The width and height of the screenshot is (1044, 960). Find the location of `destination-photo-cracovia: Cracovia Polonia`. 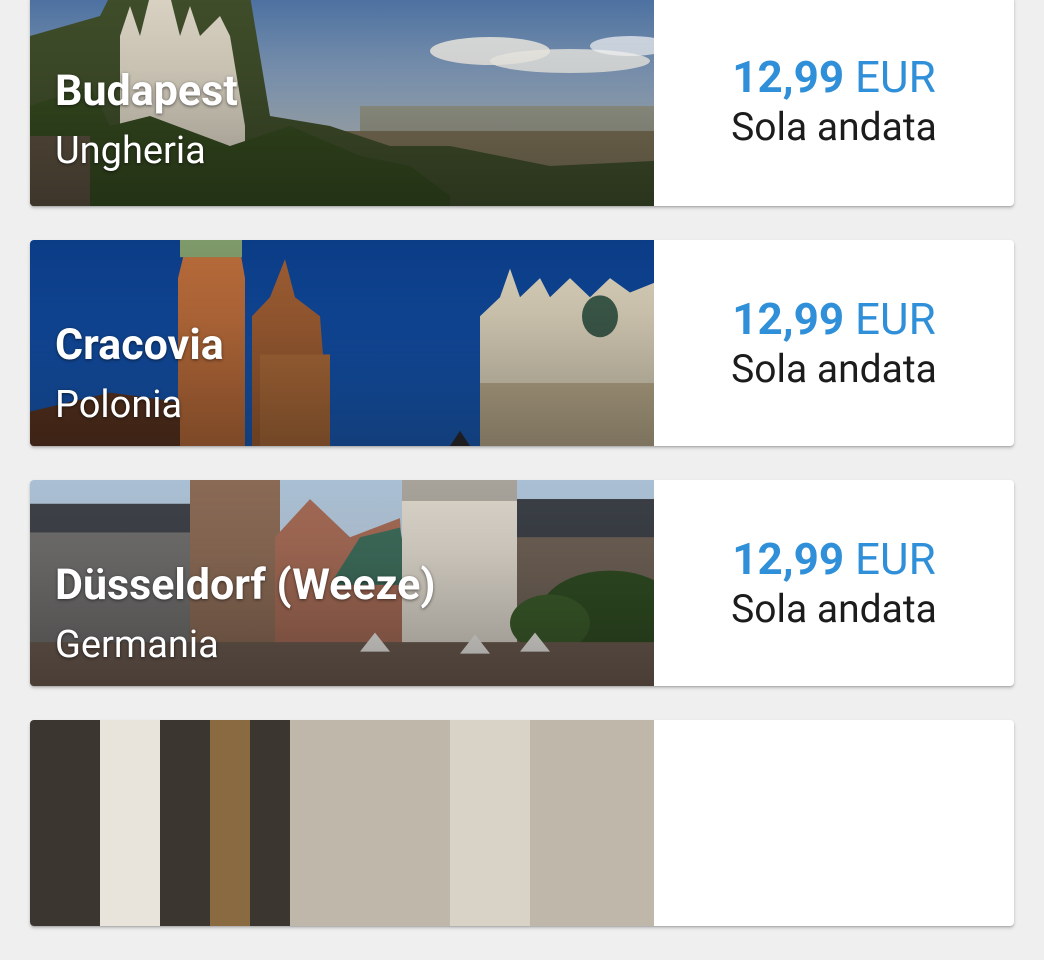

destination-photo-cracovia: Cracovia Polonia is located at coordinates (342, 343).